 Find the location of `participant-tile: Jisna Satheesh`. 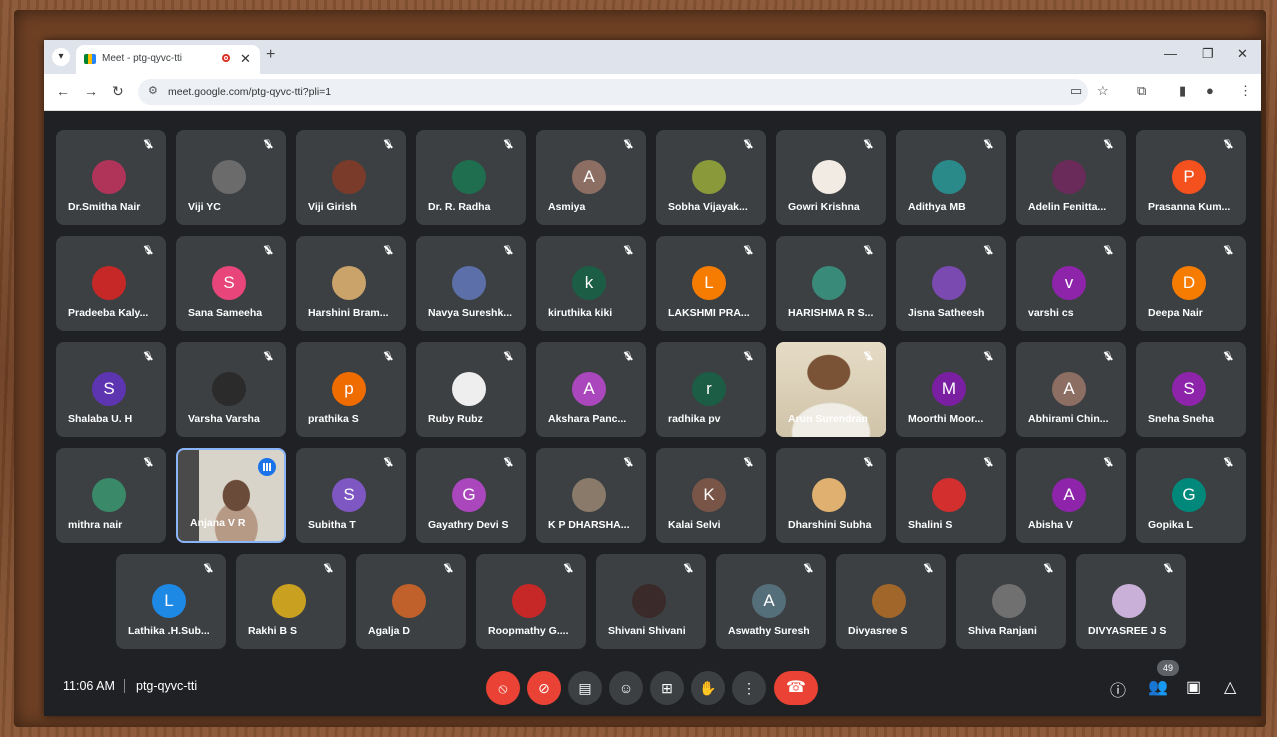

participant-tile: Jisna Satheesh is located at coordinates (951, 283).